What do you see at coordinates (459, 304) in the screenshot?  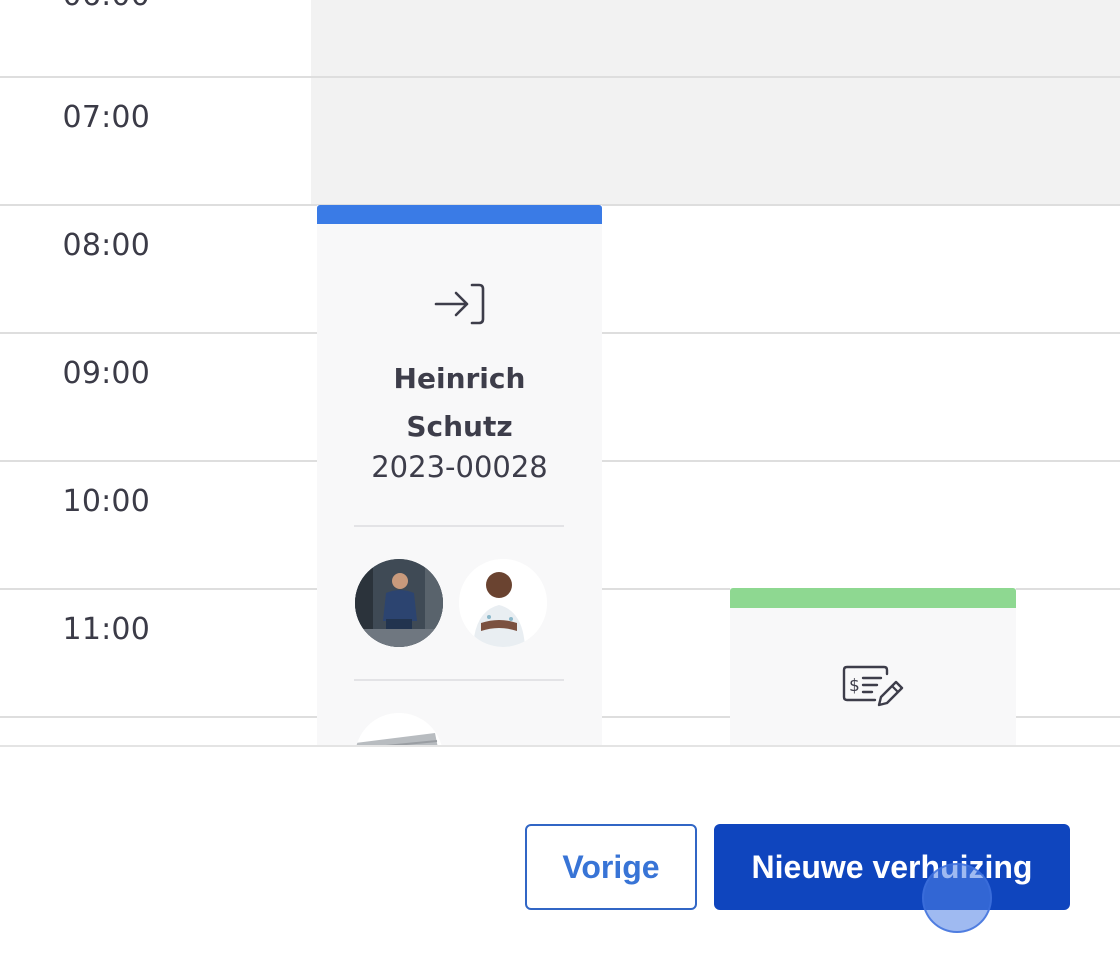 I see `login-arrow-icon` at bounding box center [459, 304].